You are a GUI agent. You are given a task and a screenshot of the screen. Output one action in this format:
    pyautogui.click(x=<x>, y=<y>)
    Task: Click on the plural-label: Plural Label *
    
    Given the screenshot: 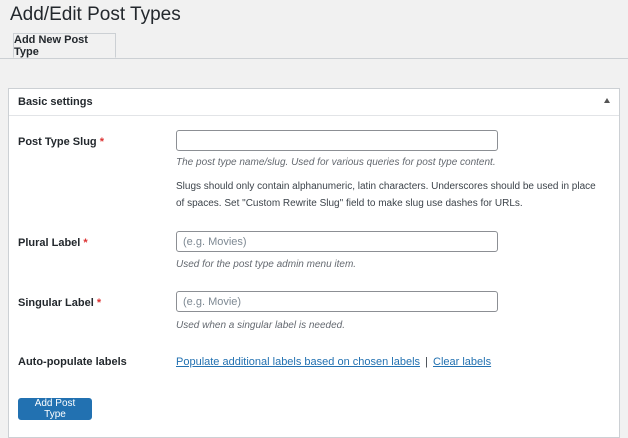 What is the action you would take?
    pyautogui.click(x=53, y=243)
    